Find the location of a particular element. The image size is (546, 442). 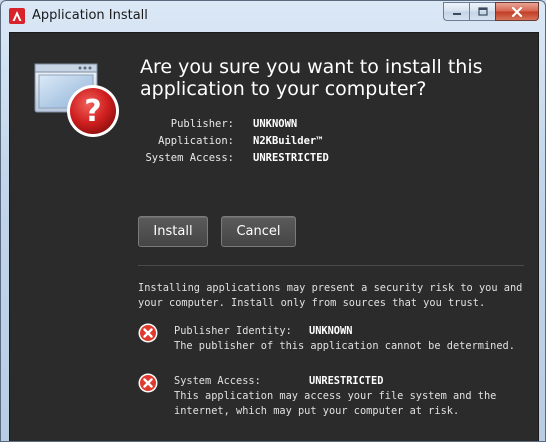

system-access-value: UNRESTRICTED is located at coordinates (291, 158).